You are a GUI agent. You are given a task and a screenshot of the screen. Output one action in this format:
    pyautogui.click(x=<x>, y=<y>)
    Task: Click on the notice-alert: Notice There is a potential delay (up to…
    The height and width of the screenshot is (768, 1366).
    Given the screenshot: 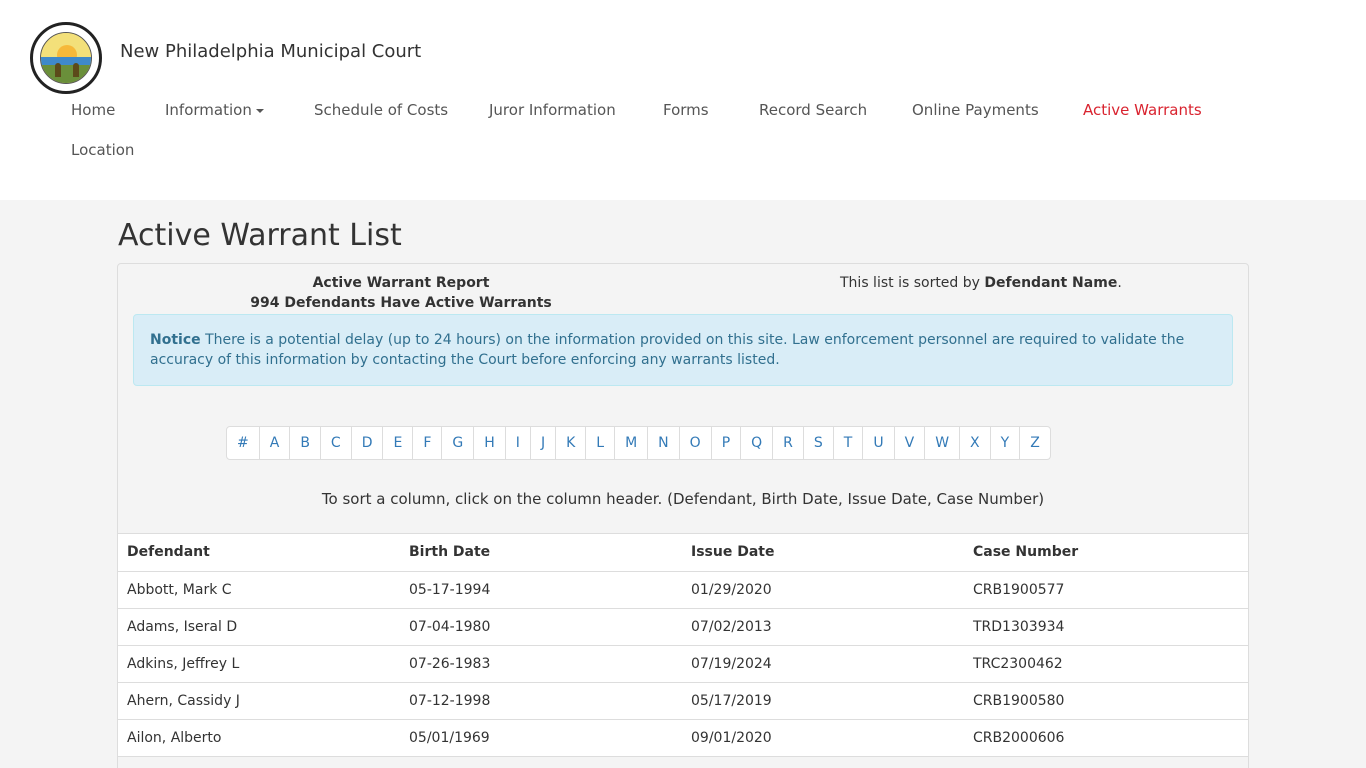 What is the action you would take?
    pyautogui.click(x=683, y=350)
    